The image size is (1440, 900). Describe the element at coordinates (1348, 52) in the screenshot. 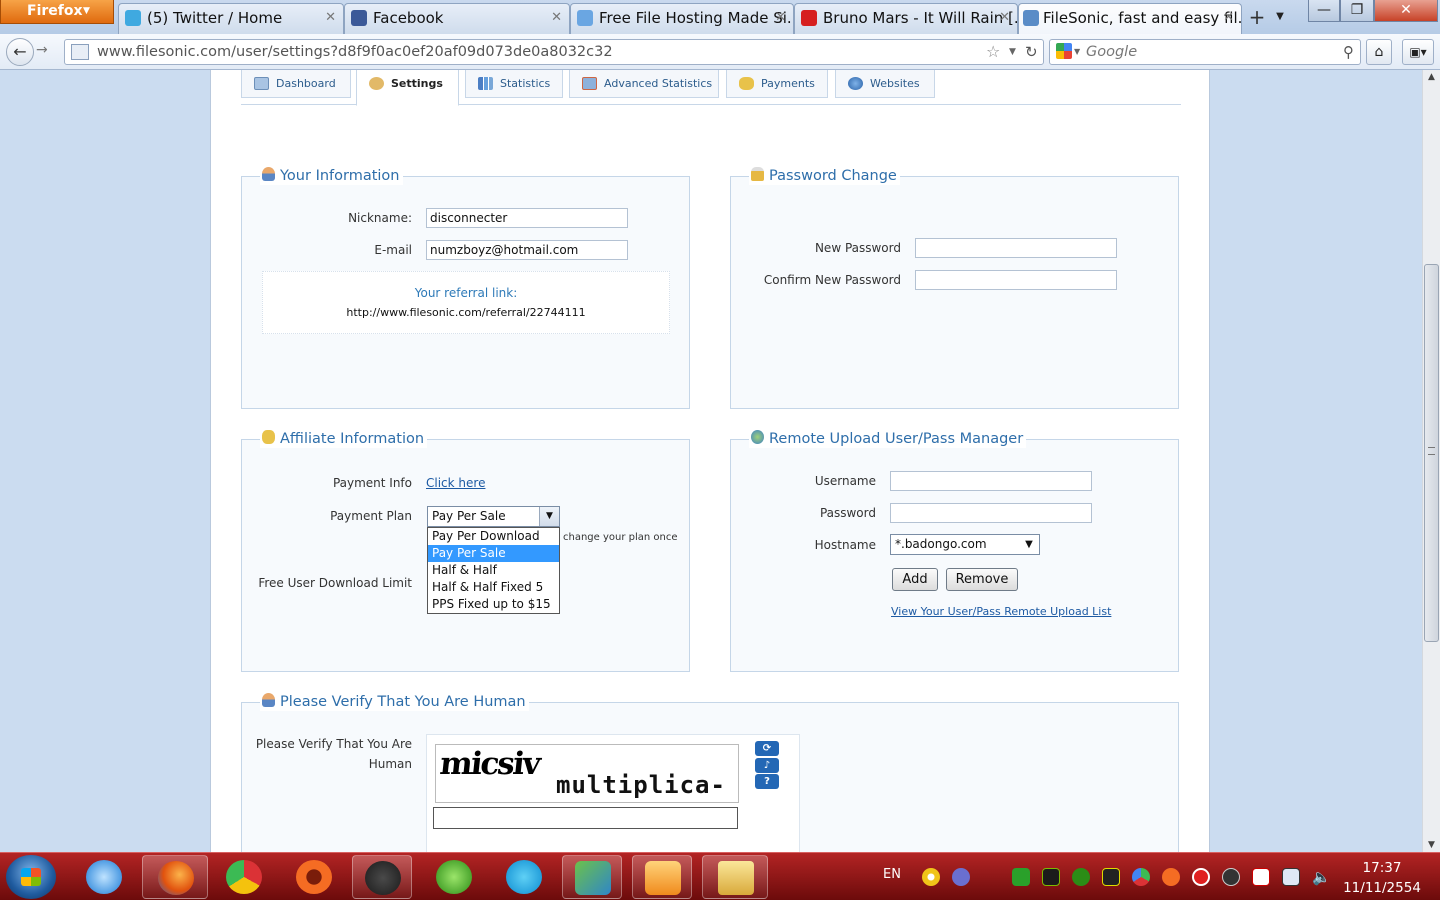

I see `search-icon: ⚲` at that location.